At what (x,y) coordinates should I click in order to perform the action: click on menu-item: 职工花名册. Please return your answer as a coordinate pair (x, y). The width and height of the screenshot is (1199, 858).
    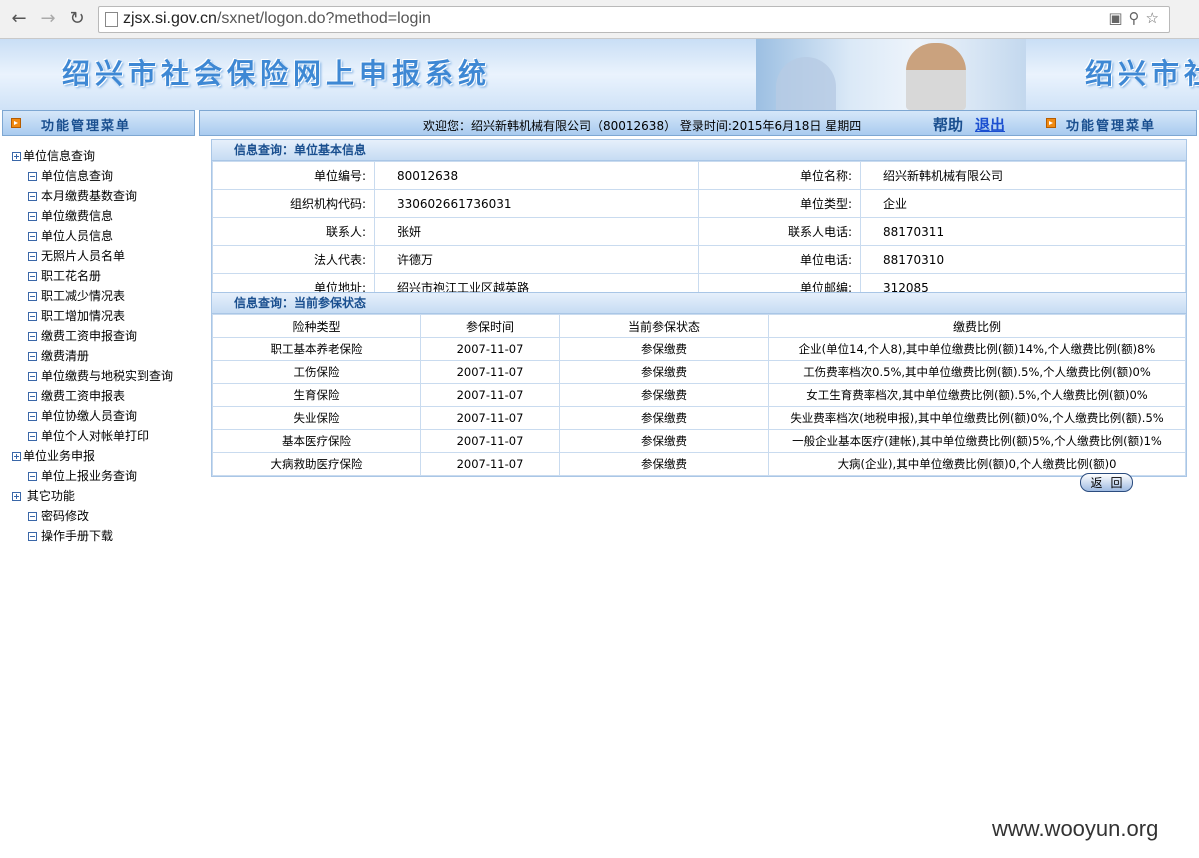
    Looking at the image, I should click on (100, 276).